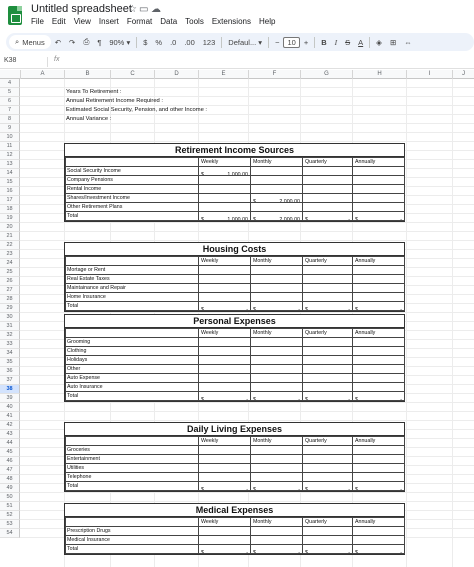  What do you see at coordinates (463, 74) in the screenshot?
I see `column-header-j: J` at bounding box center [463, 74].